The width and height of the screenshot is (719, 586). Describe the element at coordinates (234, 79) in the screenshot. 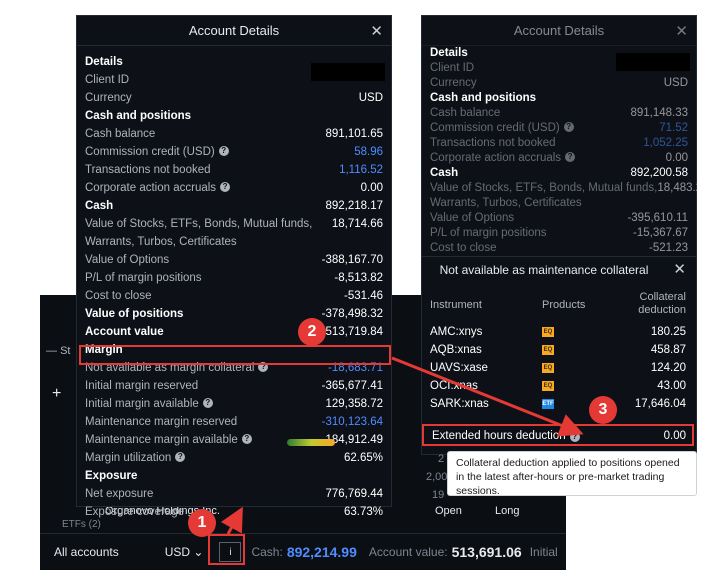

I see `detail-row: Client ID` at that location.